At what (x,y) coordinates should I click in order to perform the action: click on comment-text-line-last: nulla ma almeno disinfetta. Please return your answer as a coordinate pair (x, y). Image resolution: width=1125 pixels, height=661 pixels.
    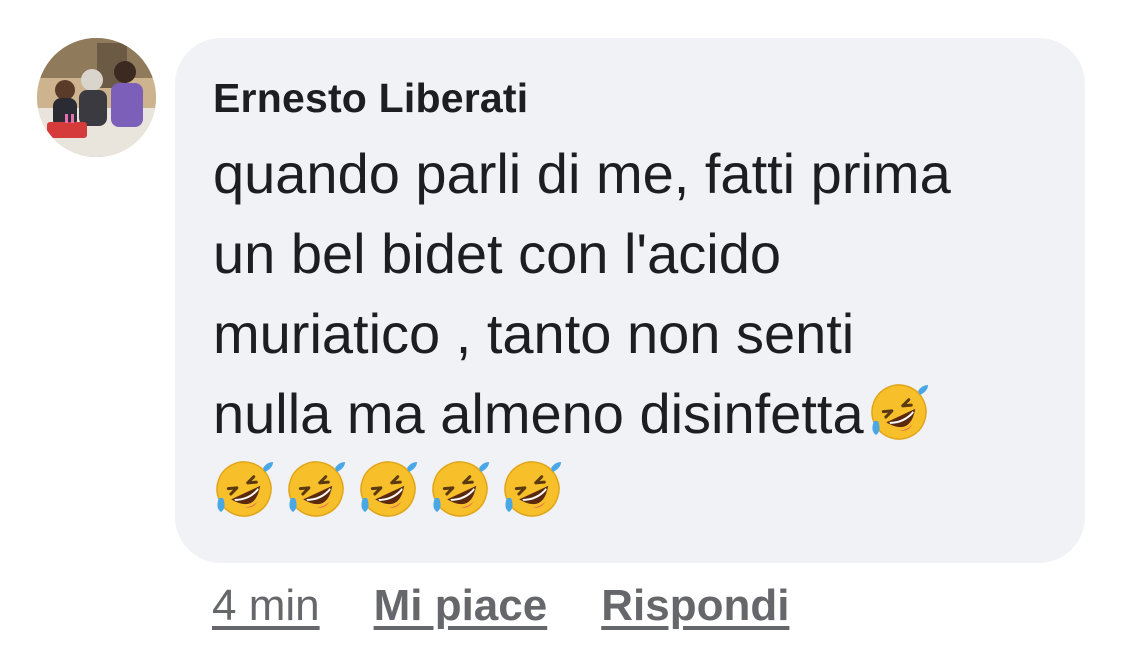
    Looking at the image, I should click on (630, 414).